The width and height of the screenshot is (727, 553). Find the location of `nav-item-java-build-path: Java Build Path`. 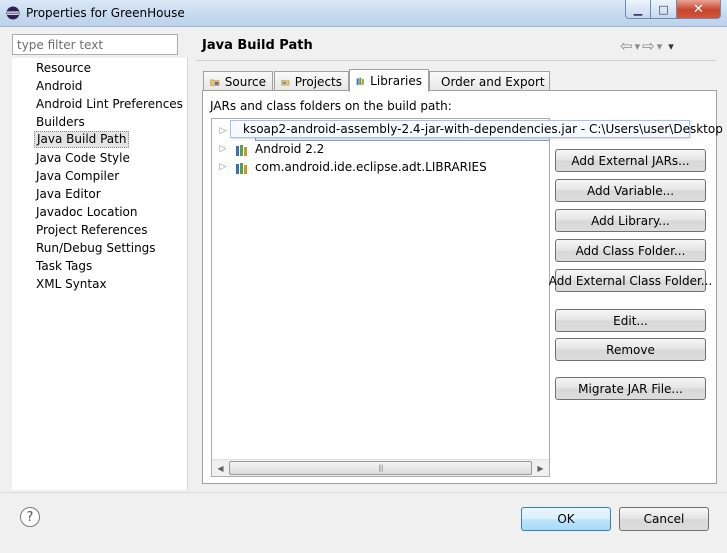

nav-item-java-build-path: Java Build Path is located at coordinates (82, 139).